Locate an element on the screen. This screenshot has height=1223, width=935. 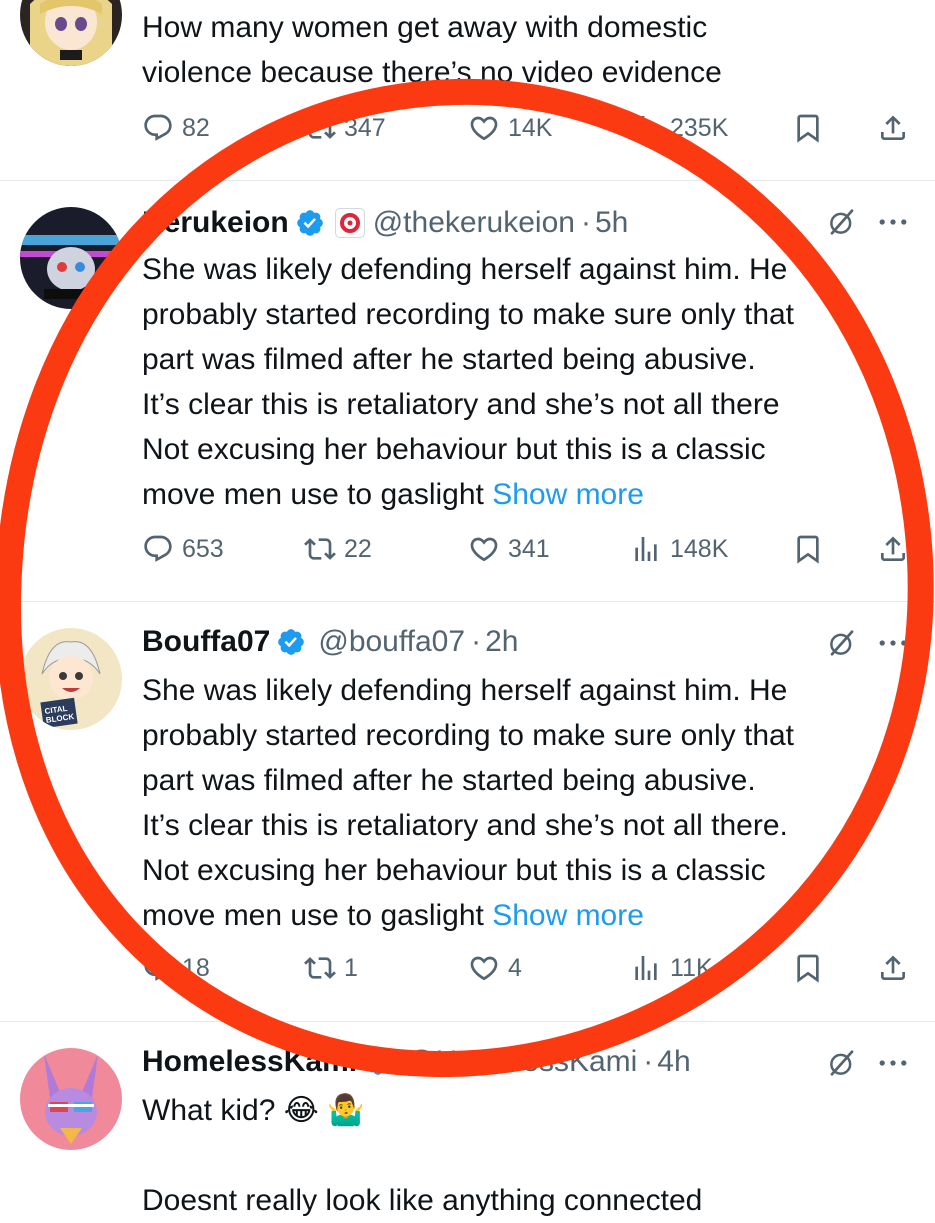
like-count: 341 is located at coordinates (529, 548).